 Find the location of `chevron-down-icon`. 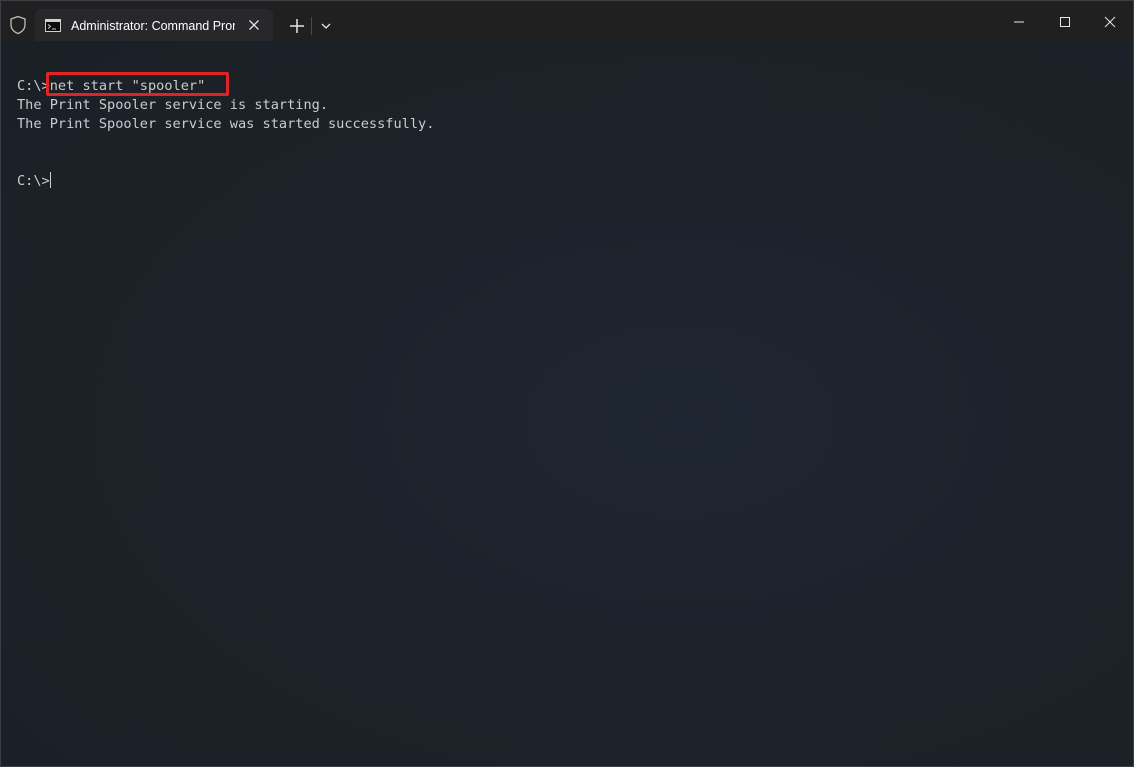

chevron-down-icon is located at coordinates (326, 26).